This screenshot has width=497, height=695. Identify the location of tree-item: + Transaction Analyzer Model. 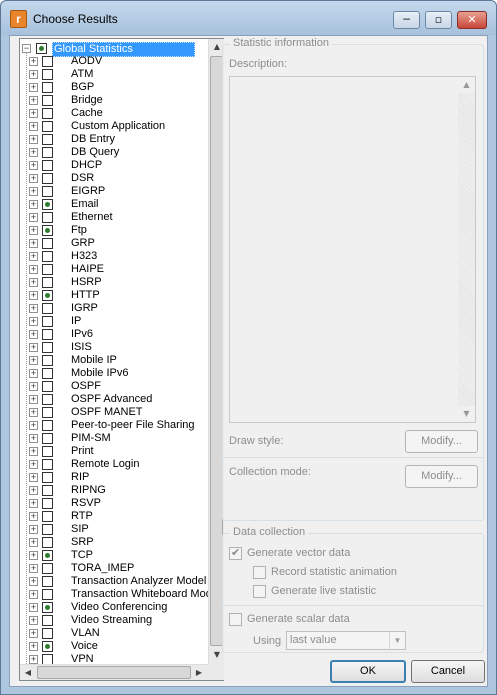
(114, 581).